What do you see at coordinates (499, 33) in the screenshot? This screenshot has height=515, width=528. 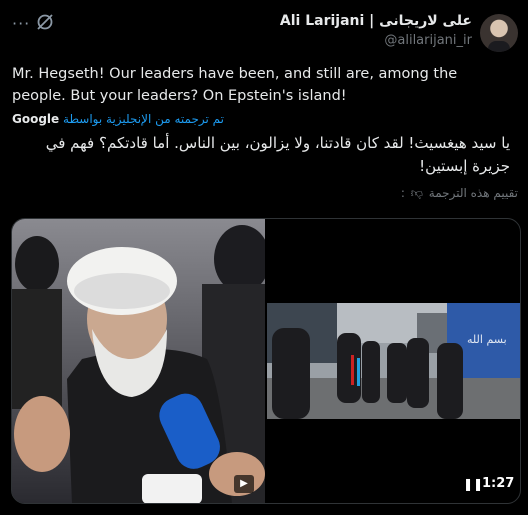 I see `avatar` at bounding box center [499, 33].